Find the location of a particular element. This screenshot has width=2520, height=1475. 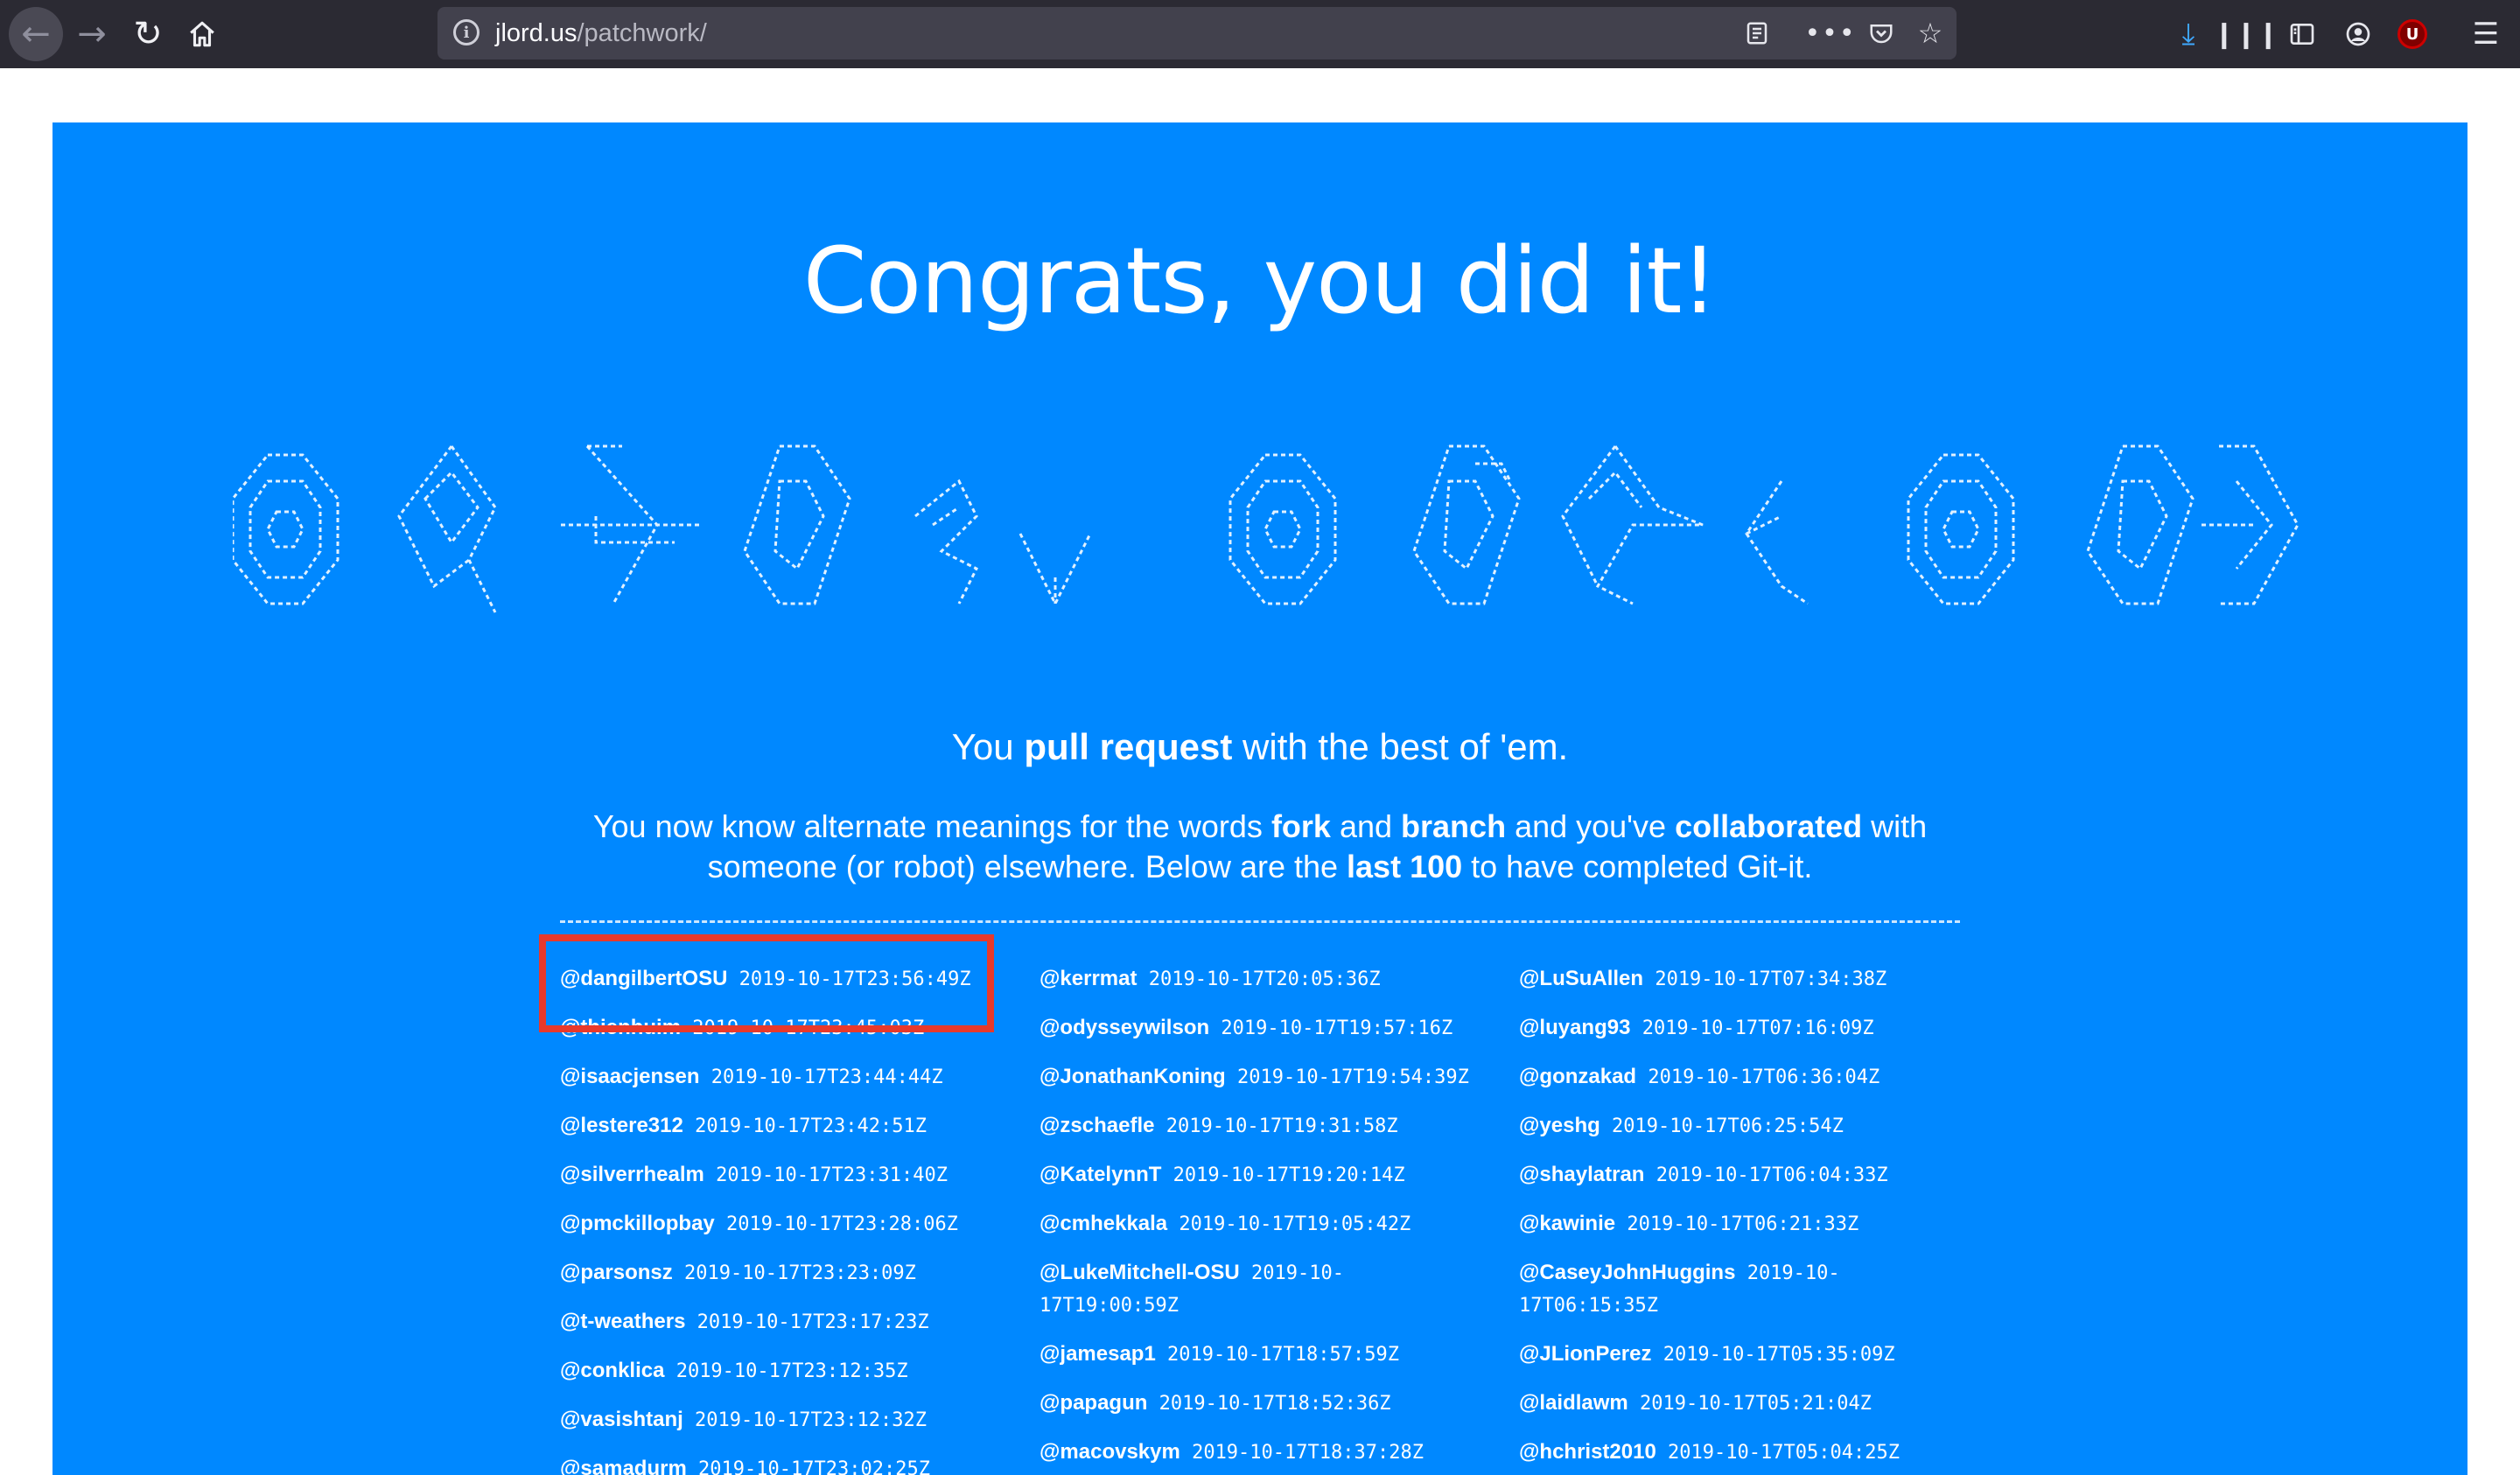

reload-button: ↻ is located at coordinates (148, 34).